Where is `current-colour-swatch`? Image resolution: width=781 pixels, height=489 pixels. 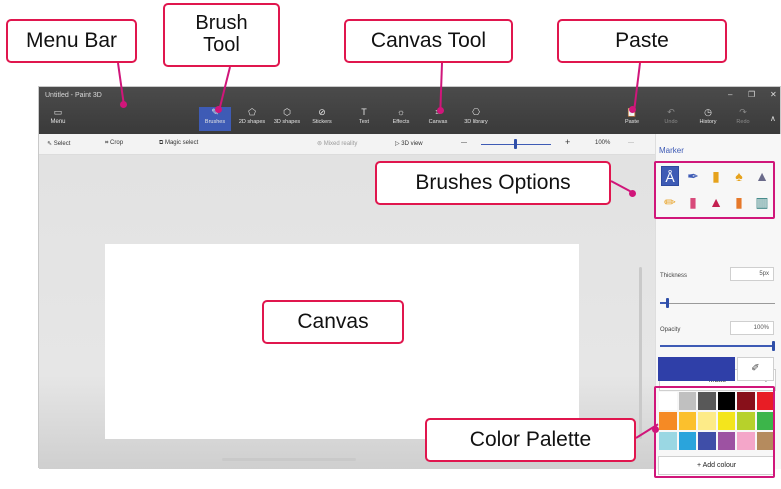 current-colour-swatch is located at coordinates (696, 369).